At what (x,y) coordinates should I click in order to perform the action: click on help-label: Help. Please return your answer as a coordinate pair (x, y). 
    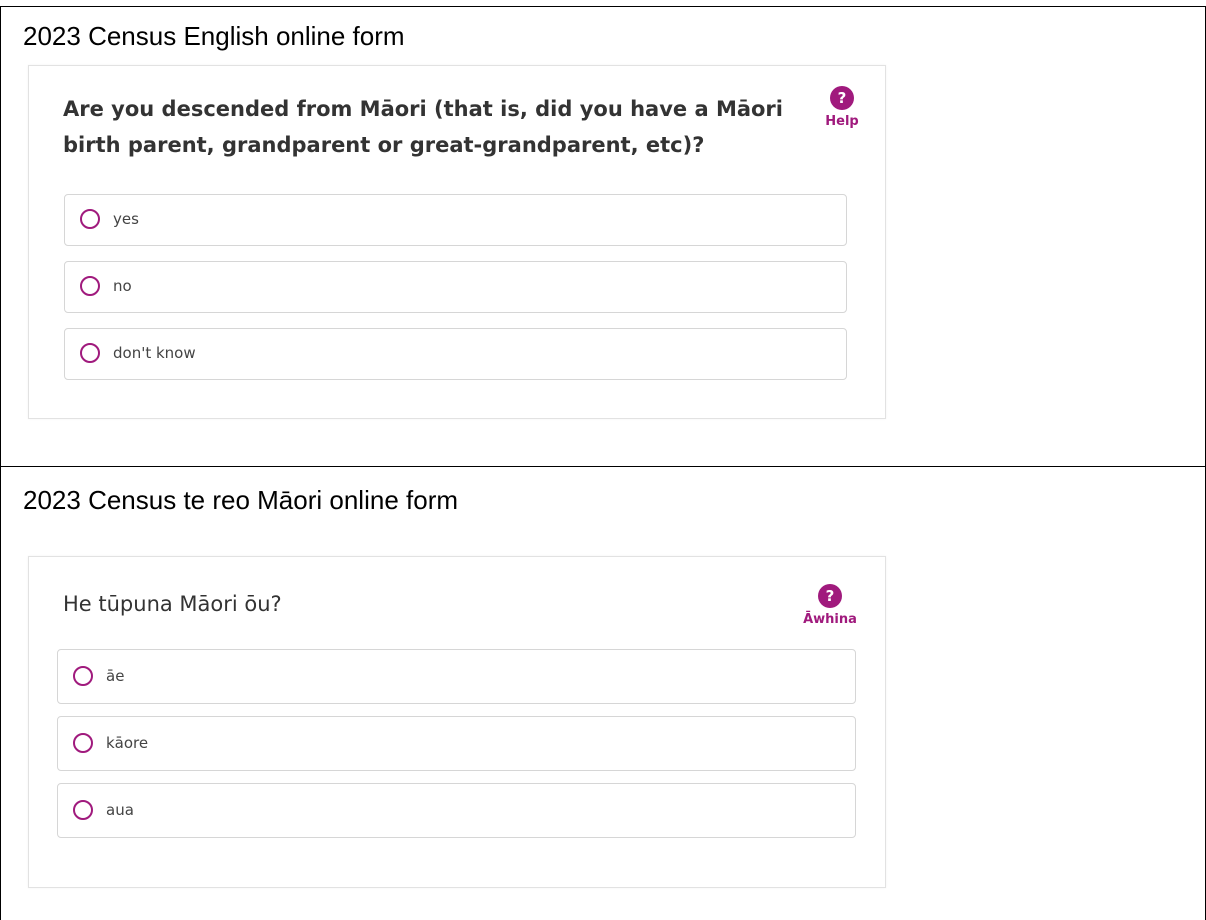
    Looking at the image, I should click on (842, 121).